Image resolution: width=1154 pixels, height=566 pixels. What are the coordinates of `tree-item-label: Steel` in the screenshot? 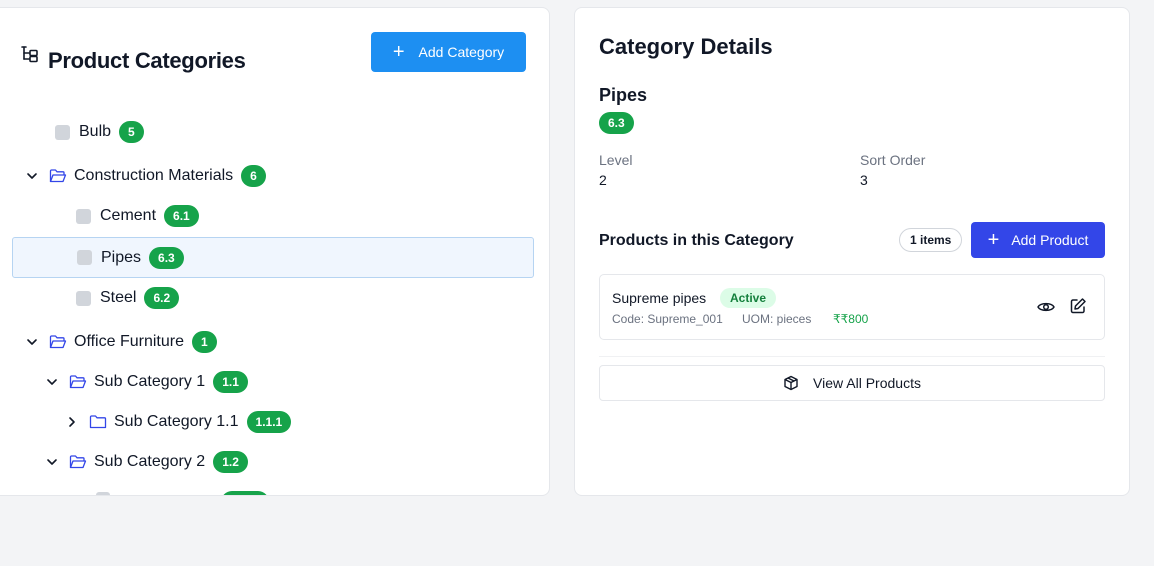 It's located at (118, 297).